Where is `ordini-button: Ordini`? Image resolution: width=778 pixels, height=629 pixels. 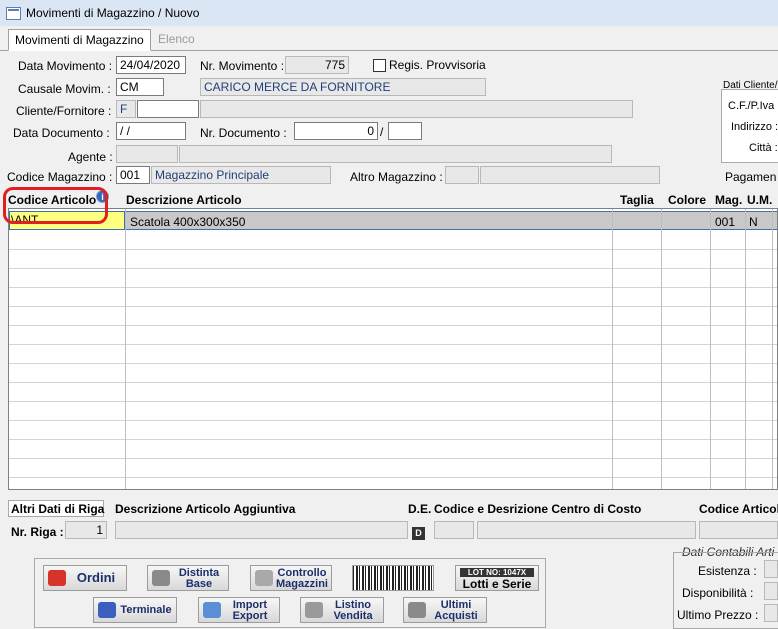 ordini-button: Ordini is located at coordinates (85, 578).